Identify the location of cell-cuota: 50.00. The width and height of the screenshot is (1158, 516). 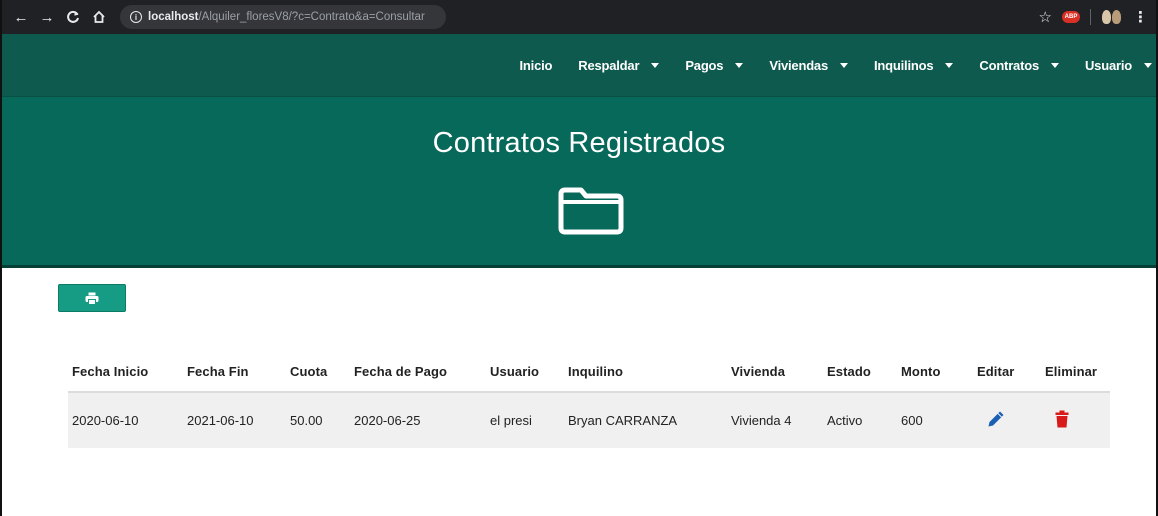
(318, 420).